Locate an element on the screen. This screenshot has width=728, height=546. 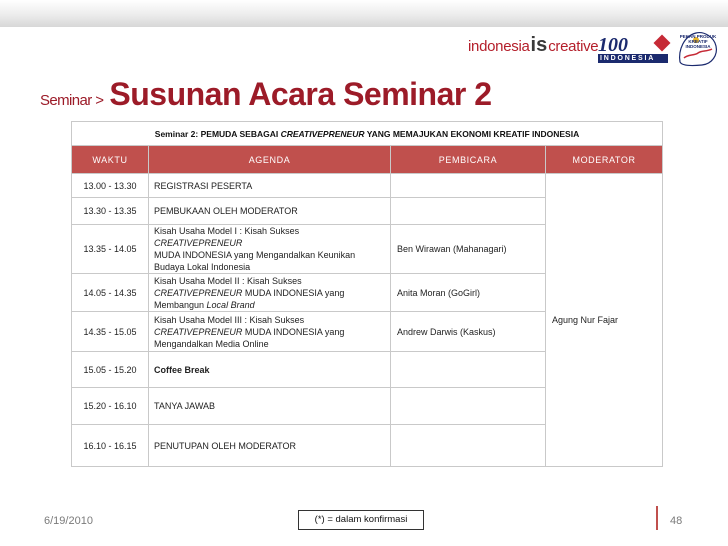
pekan-produk-kreatif-logo: PEKAN PRODUK KREATIF INDONESIA is located at coordinates (697, 48).